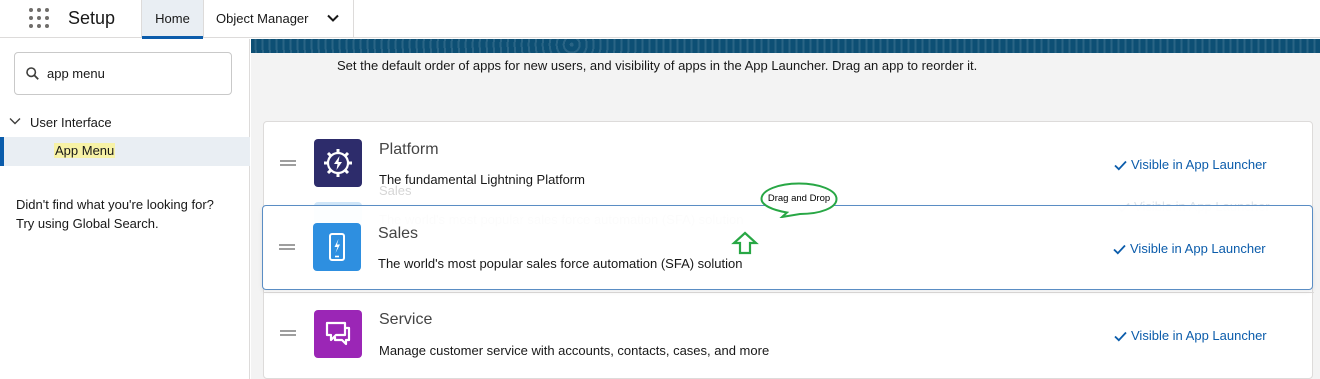 The image size is (1320, 379). What do you see at coordinates (799, 198) in the screenshot?
I see `annotation-text: Drag and Drop` at bounding box center [799, 198].